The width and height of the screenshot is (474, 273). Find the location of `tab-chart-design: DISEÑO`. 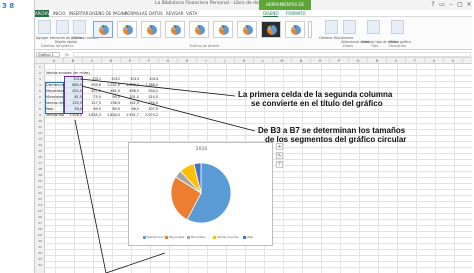

tab-chart-design: DISEÑO is located at coordinates (271, 13).